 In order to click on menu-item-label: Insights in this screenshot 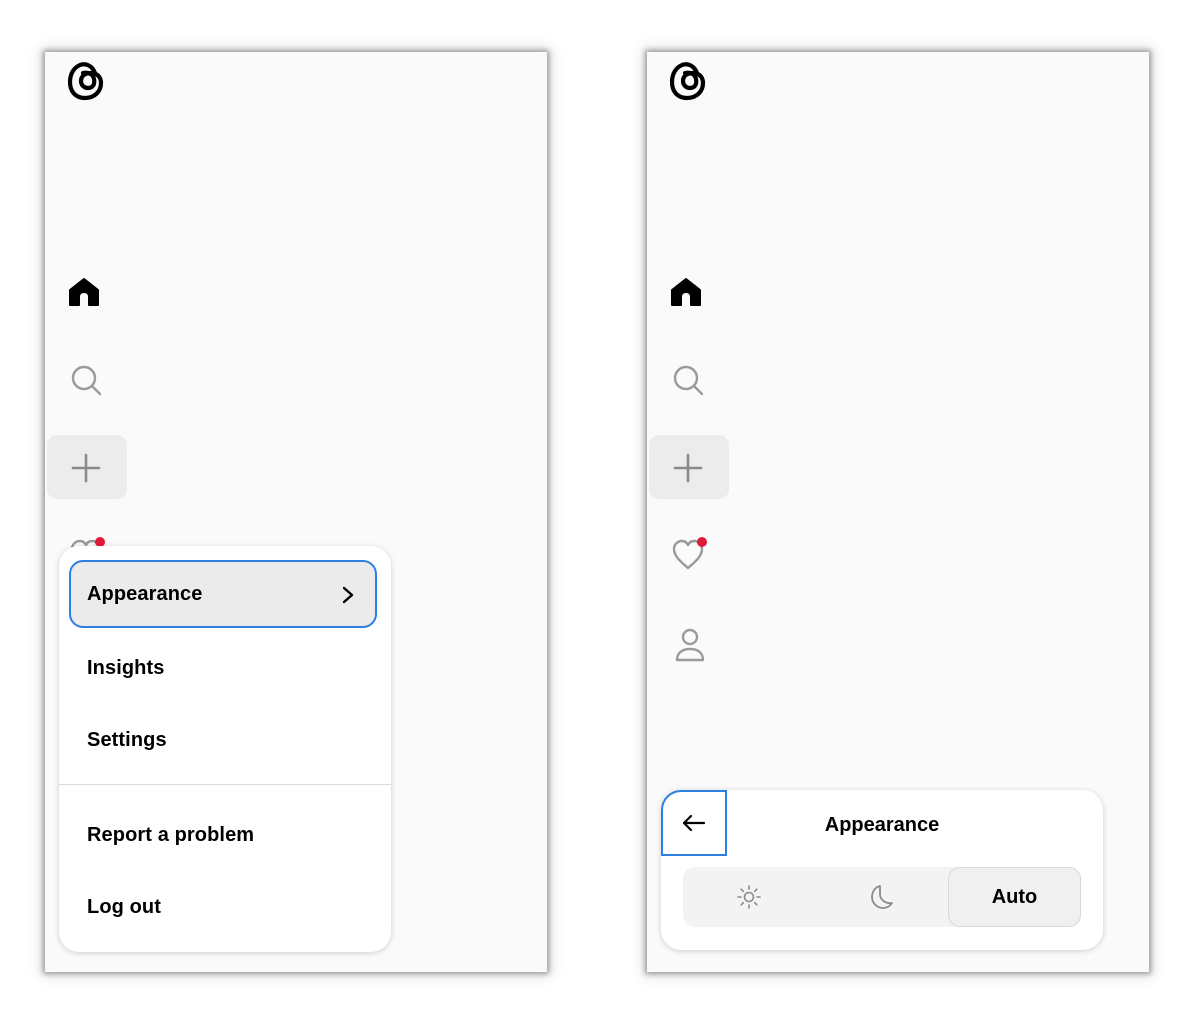, I will do `click(126, 667)`.